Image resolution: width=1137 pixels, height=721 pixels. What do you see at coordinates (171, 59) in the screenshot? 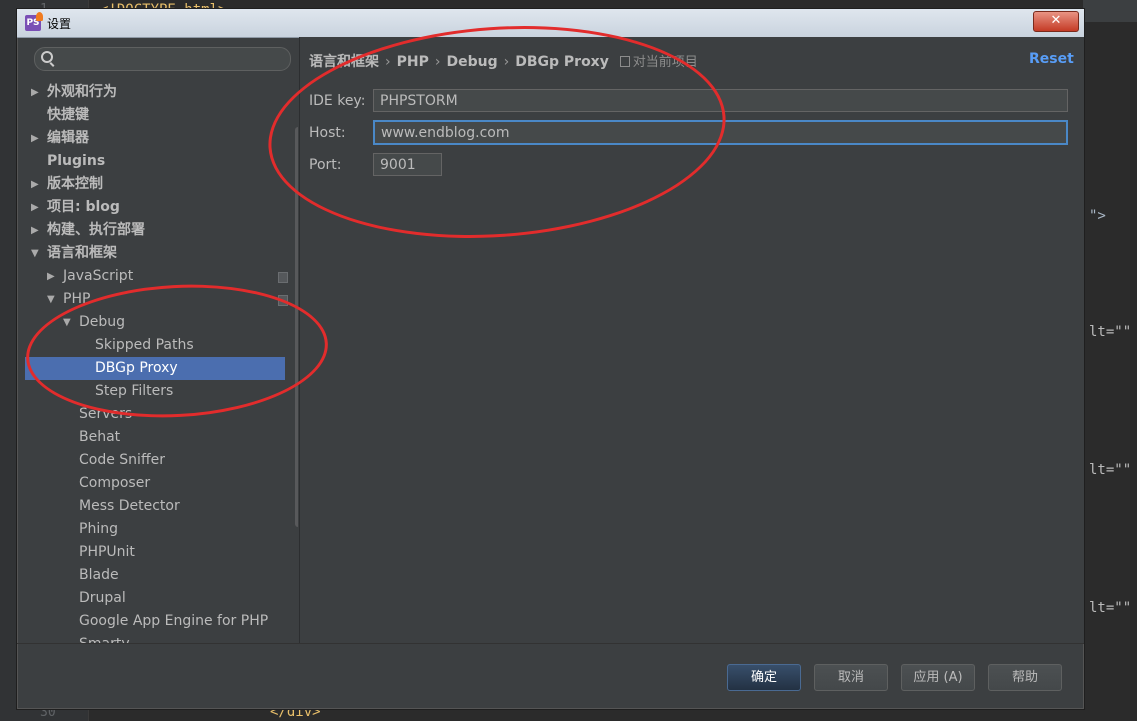
I see `search-input` at bounding box center [171, 59].